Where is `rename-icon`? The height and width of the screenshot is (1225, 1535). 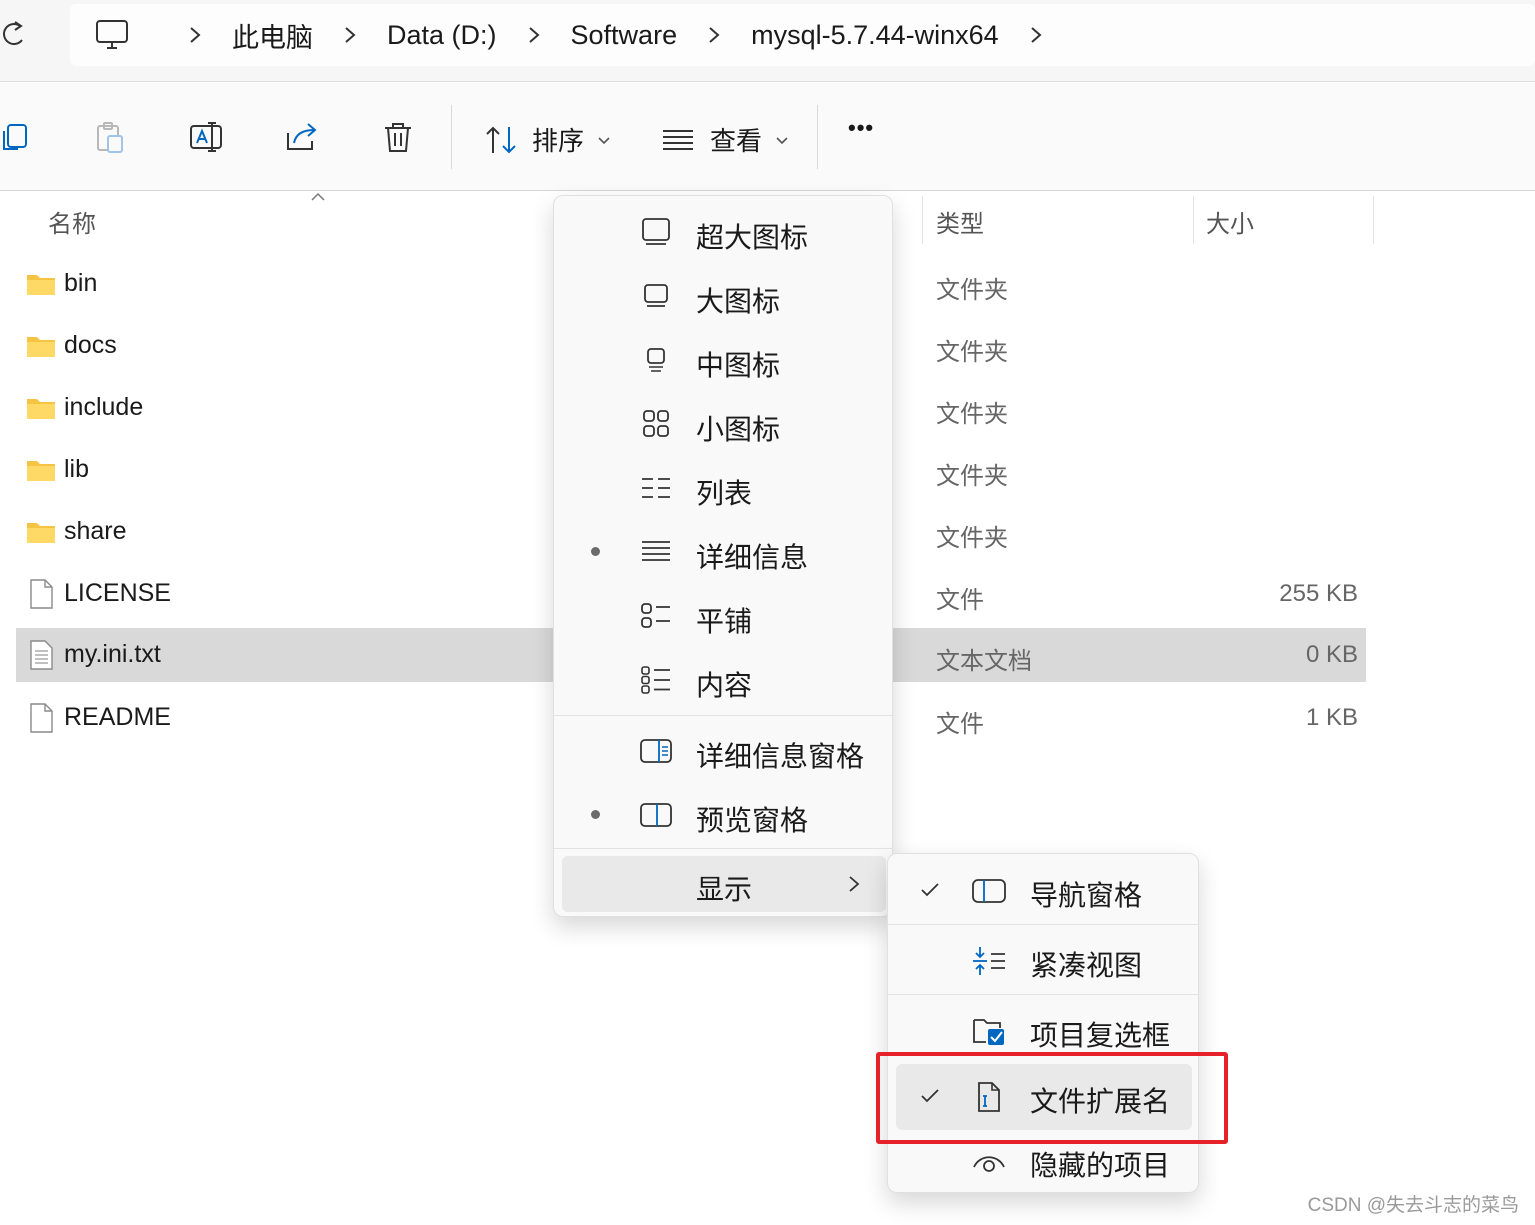
rename-icon is located at coordinates (206, 137).